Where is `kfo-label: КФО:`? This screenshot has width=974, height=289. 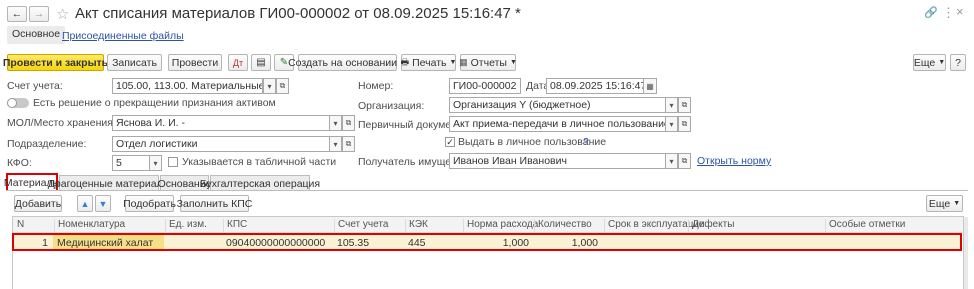
kfo-label: КФО: is located at coordinates (19, 163).